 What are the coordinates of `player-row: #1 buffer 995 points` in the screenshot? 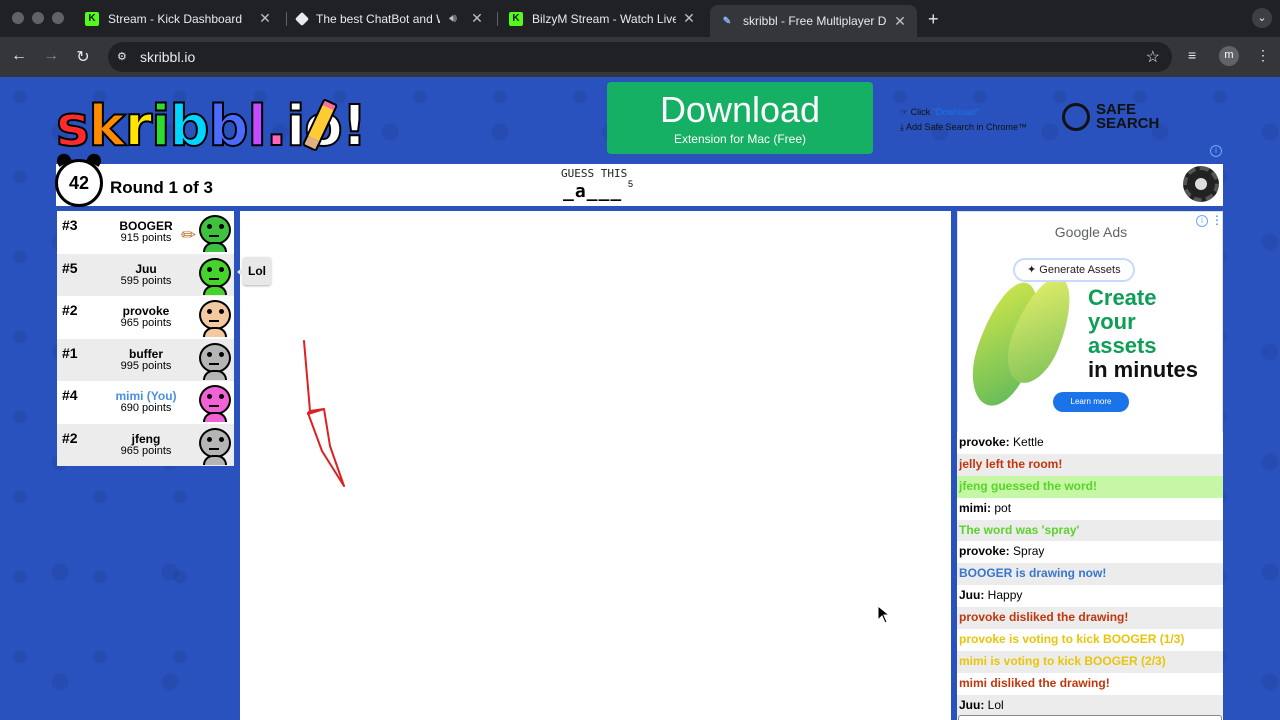 It's located at (145, 359).